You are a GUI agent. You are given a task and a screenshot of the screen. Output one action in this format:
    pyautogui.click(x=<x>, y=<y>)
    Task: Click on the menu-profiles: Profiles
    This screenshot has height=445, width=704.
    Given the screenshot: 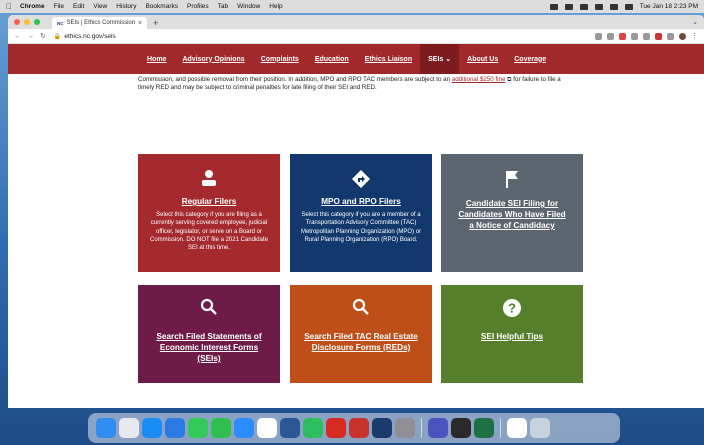 What is the action you would take?
    pyautogui.click(x=198, y=6)
    